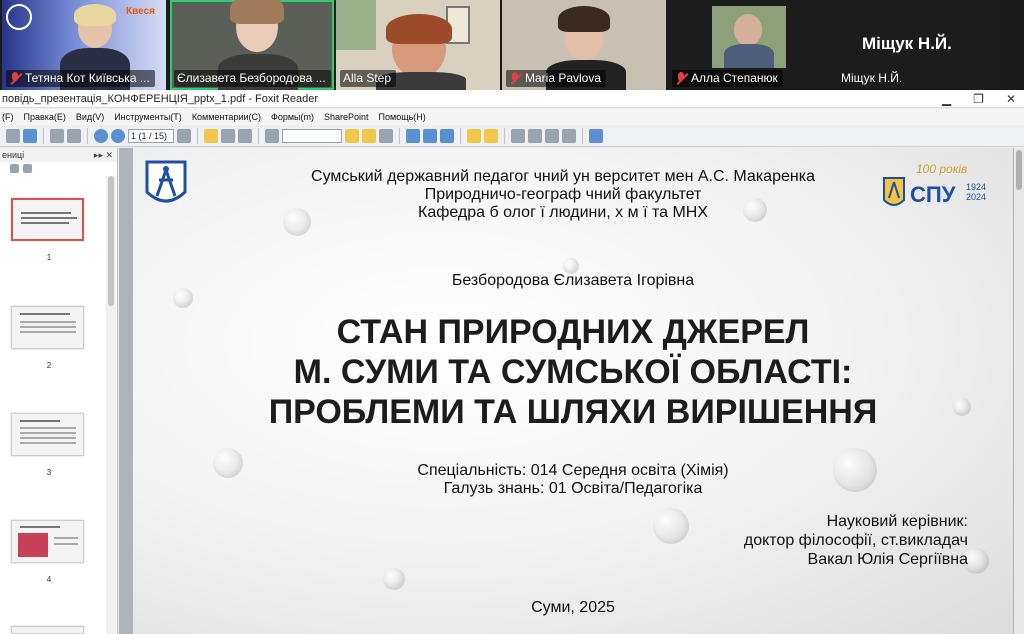 This screenshot has width=1024, height=634. I want to click on city-year-text: Суми, 2025, so click(573, 607).